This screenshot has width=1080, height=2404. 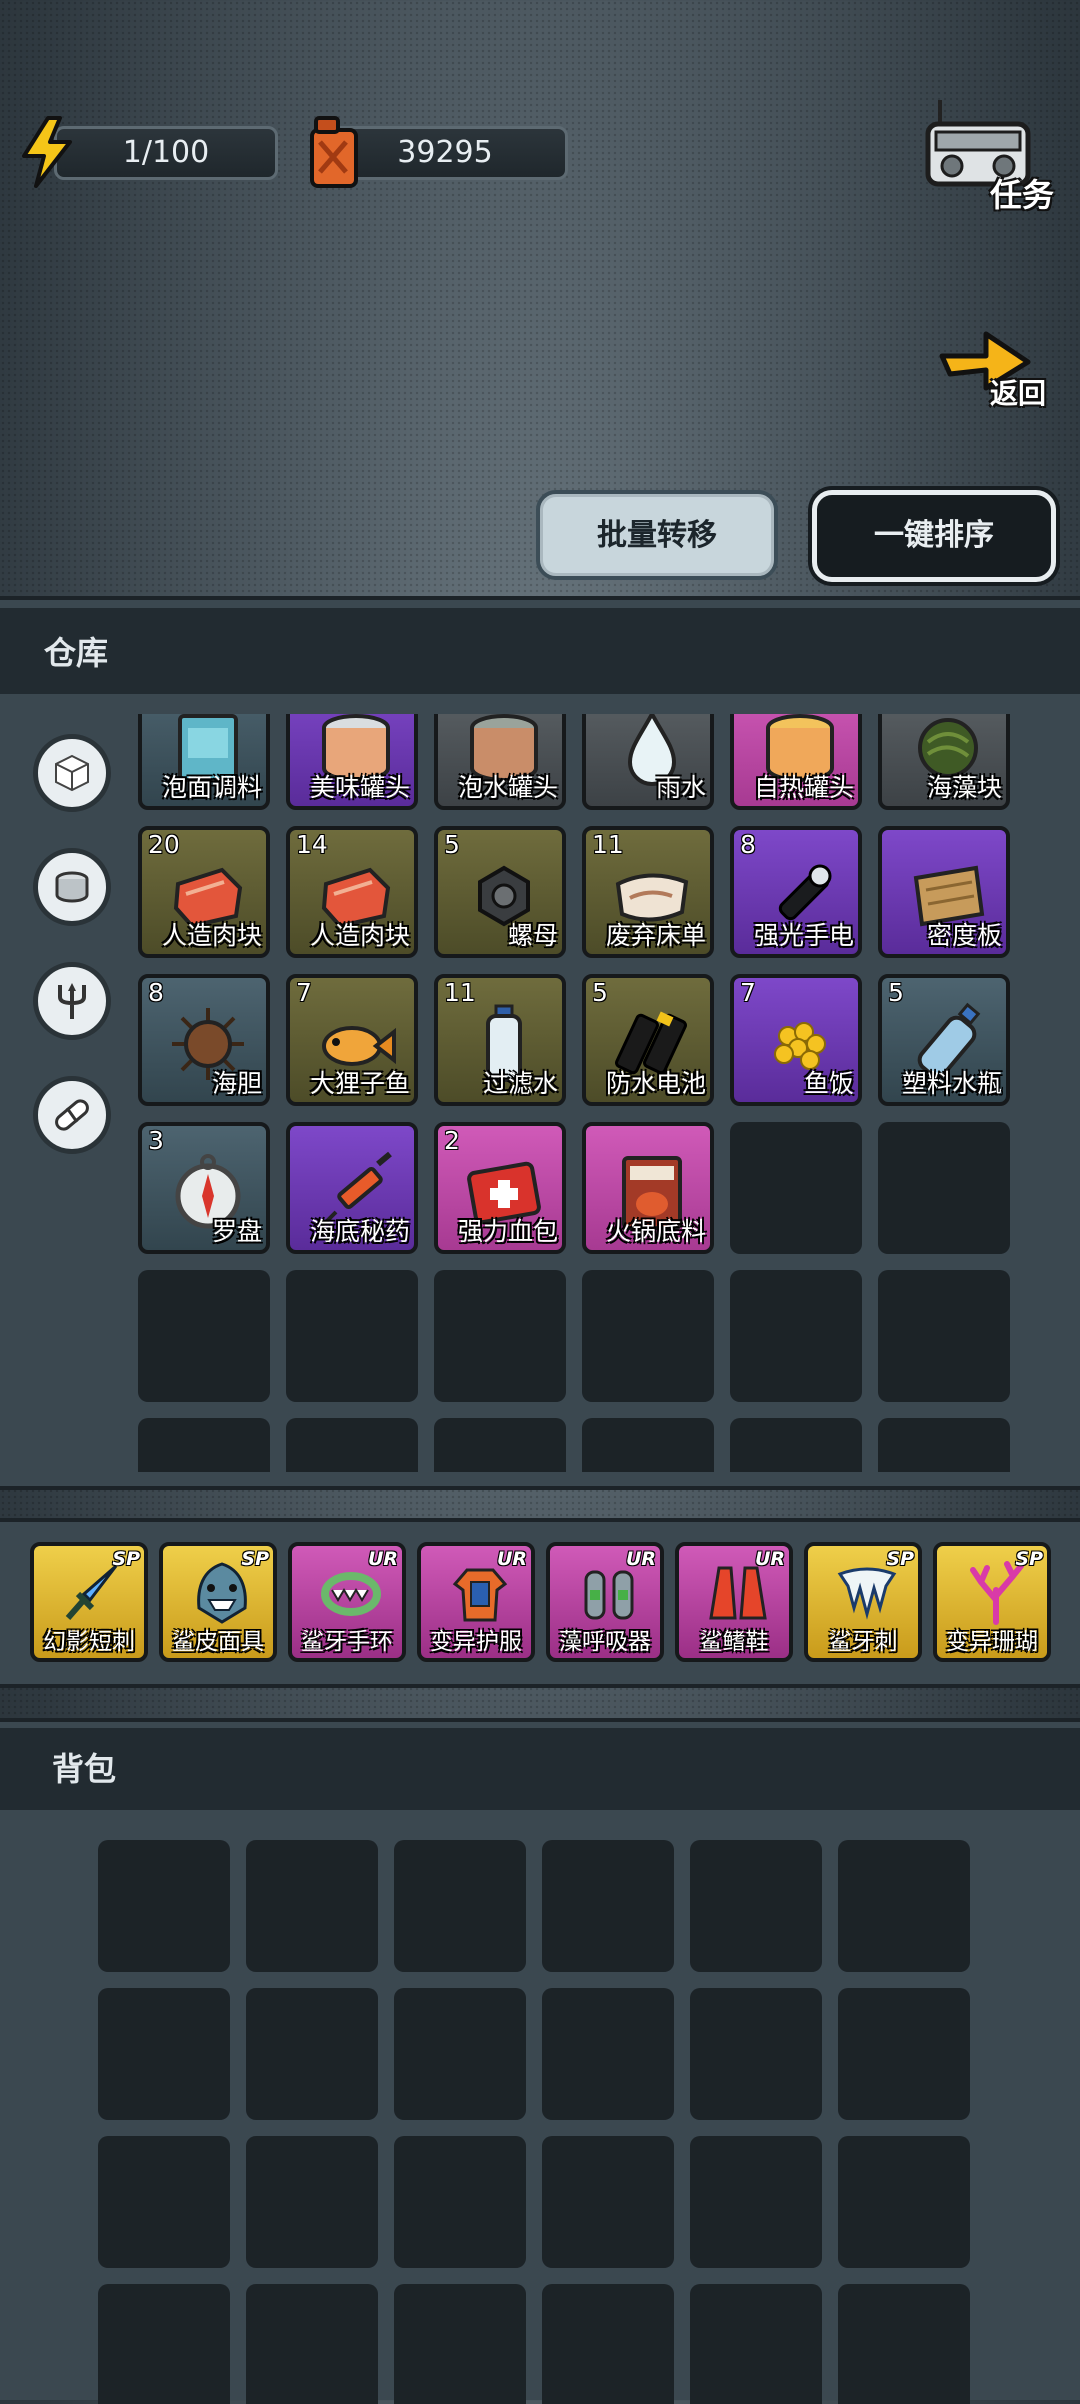 What do you see at coordinates (1017, 393) in the screenshot?
I see `back-label: 返回` at bounding box center [1017, 393].